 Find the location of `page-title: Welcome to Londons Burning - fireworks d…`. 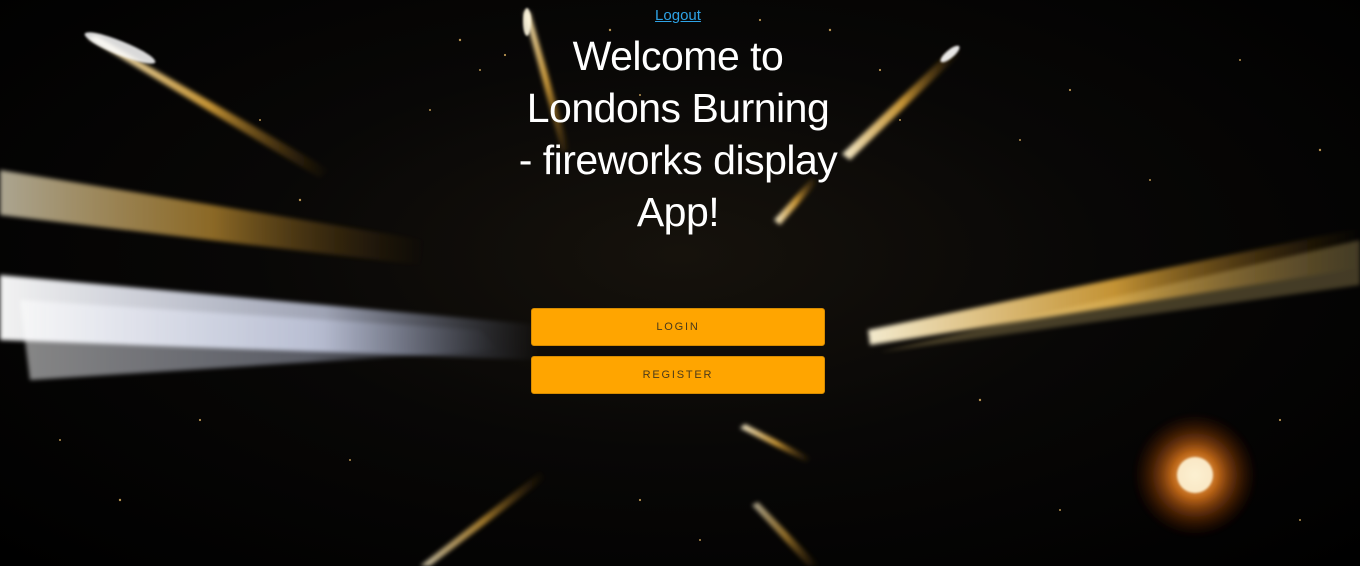

page-title: Welcome to Londons Burning - fireworks d… is located at coordinates (678, 134).